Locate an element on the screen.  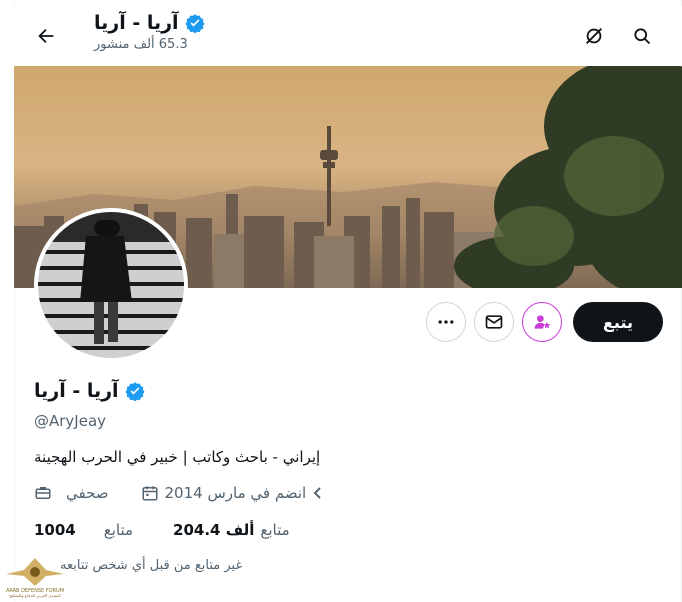
more-icon is located at coordinates (446, 322).